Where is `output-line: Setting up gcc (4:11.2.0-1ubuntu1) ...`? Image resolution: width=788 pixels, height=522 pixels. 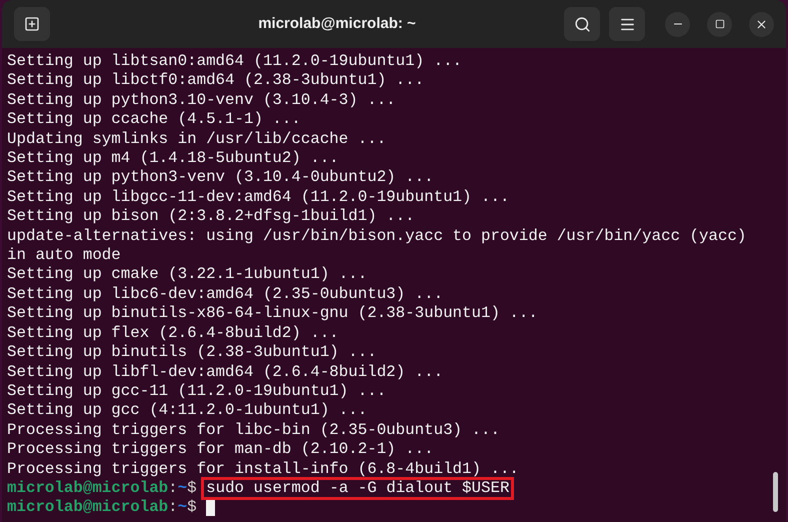
output-line: Setting up gcc (4:11.2.0-1ubuntu1) ... is located at coordinates (187, 411).